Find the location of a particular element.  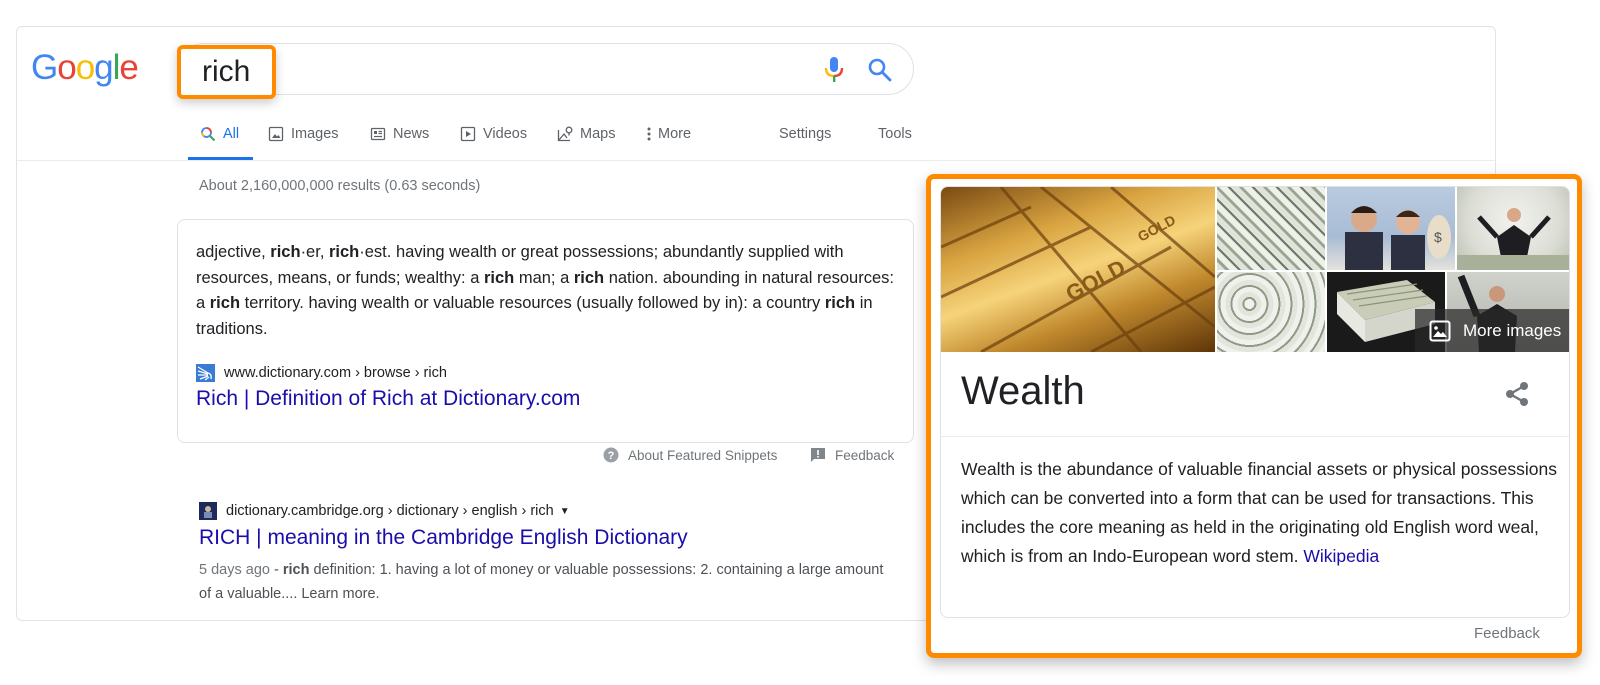

tab-images: Images is located at coordinates (303, 139).